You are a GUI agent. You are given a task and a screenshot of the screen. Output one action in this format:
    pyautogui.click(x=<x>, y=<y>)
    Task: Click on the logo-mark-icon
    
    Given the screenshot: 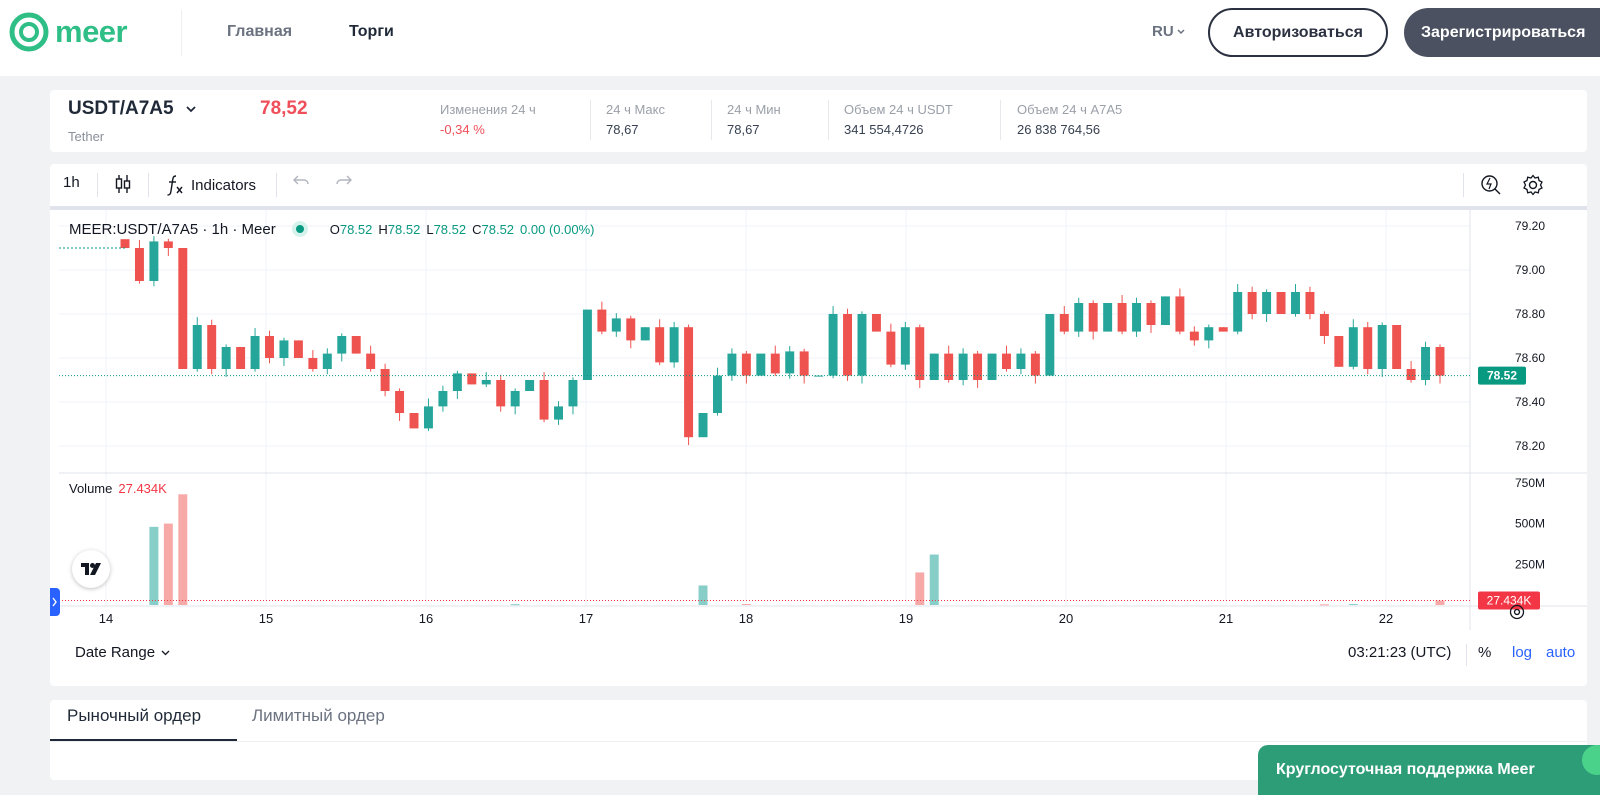 What is the action you would take?
    pyautogui.click(x=29, y=32)
    